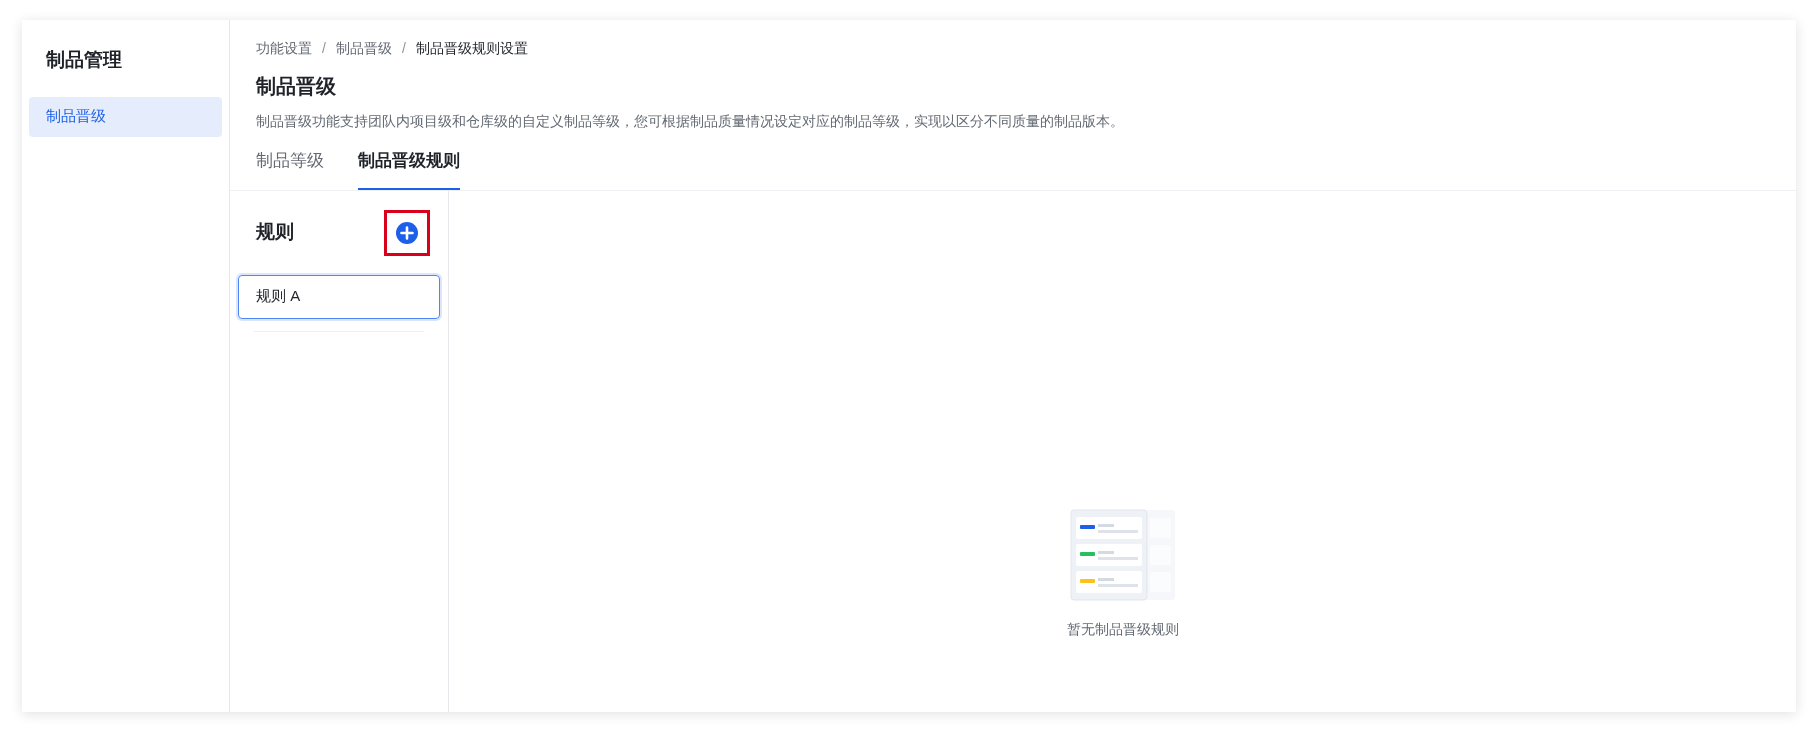 This screenshot has width=1818, height=732. Describe the element at coordinates (409, 169) in the screenshot. I see `tab: 制品晋级规则` at that location.